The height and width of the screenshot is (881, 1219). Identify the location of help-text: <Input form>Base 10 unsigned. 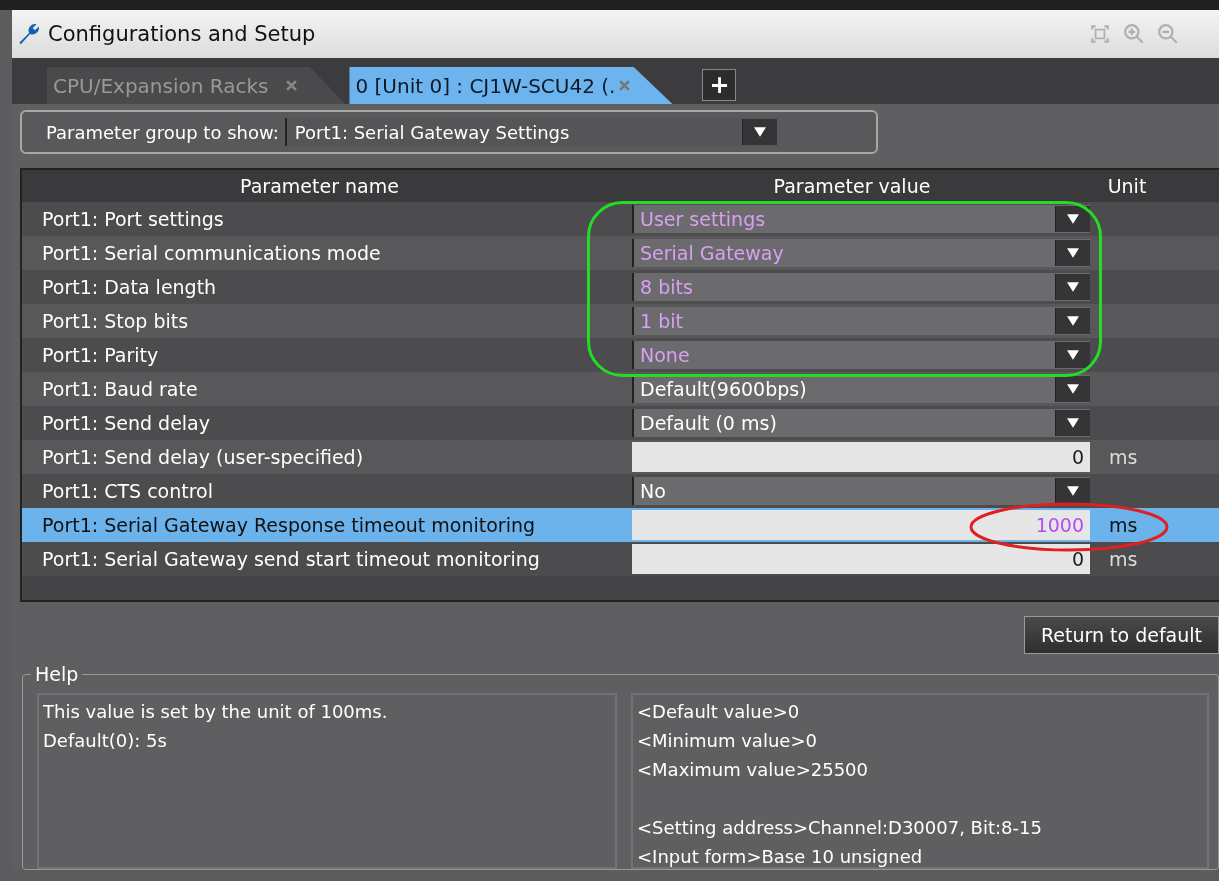
(780, 857).